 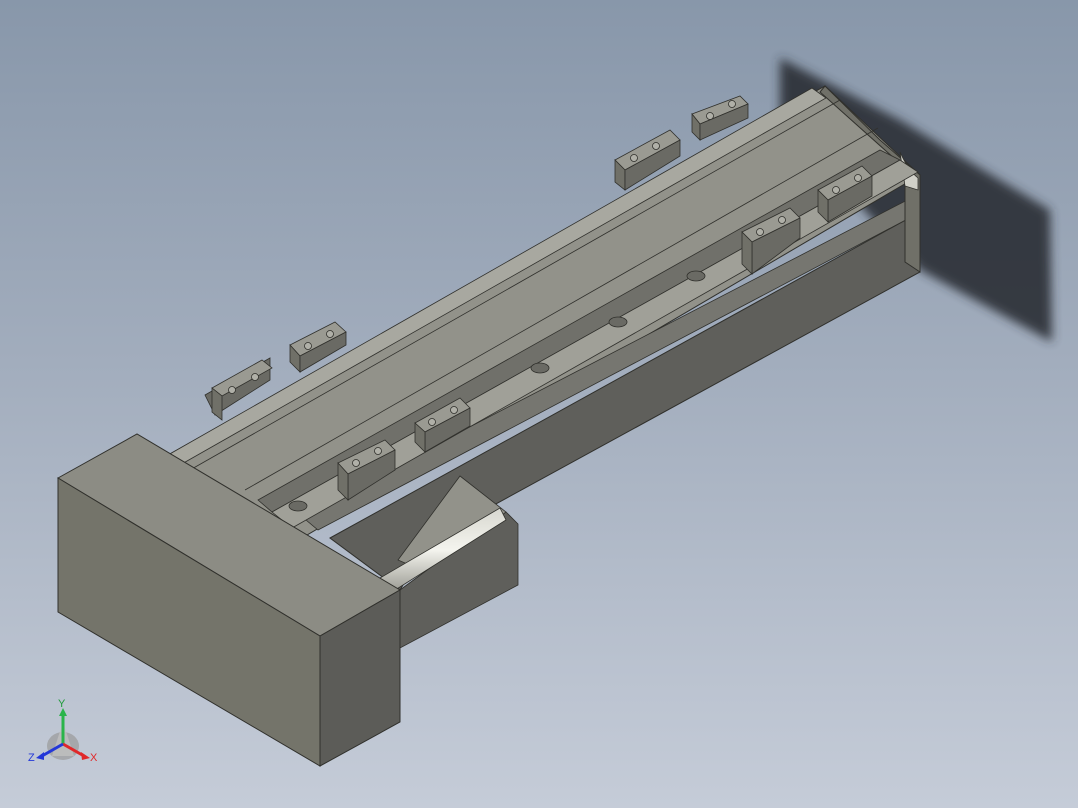 I want to click on triad-x-label: X, so click(x=94, y=758).